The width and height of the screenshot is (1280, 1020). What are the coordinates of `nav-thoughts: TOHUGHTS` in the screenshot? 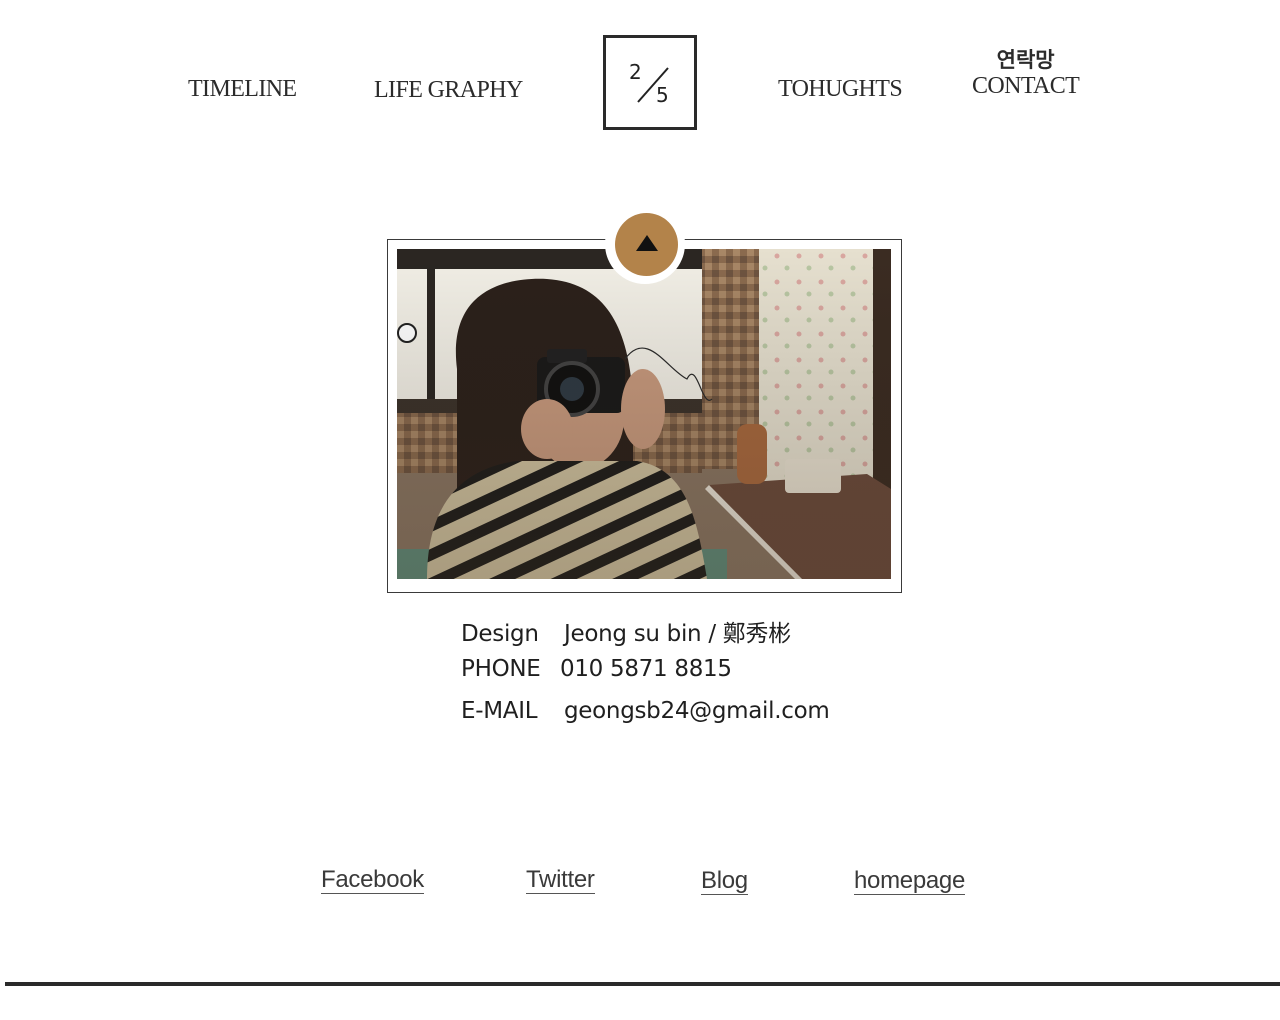 It's located at (840, 89).